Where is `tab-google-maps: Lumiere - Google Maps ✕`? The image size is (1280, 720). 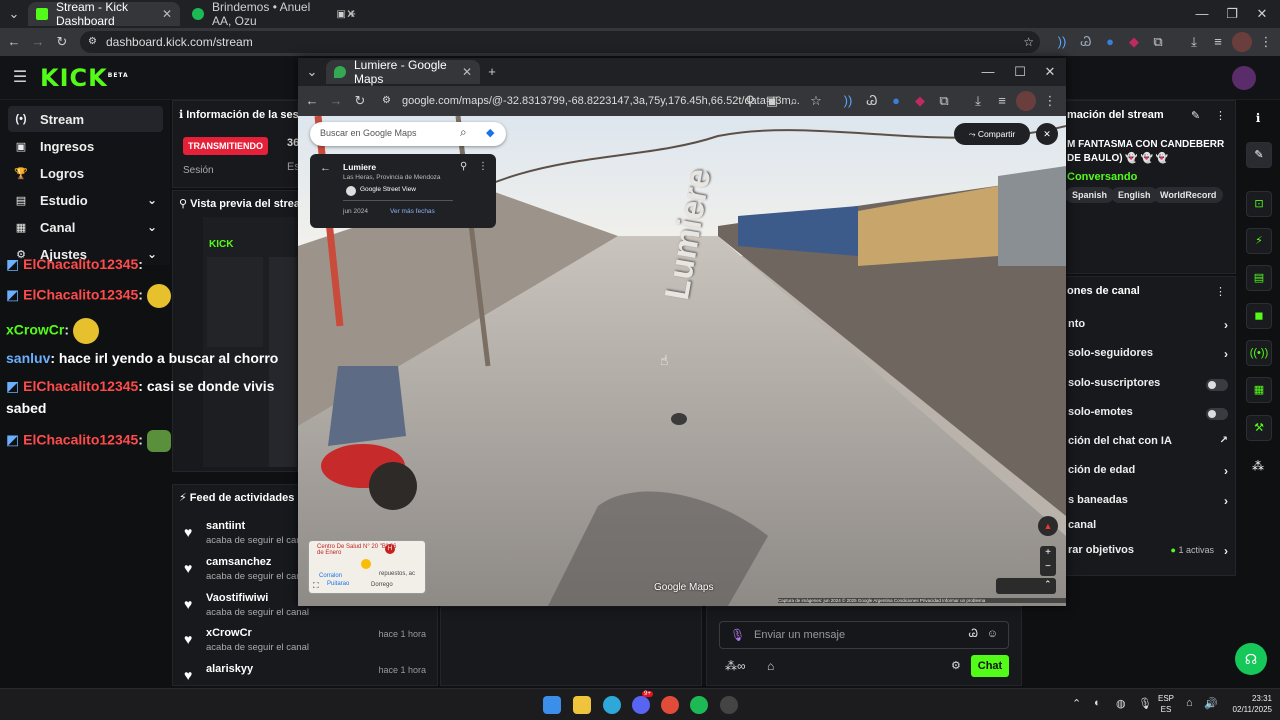
tab-google-maps: Lumiere - Google Maps ✕ is located at coordinates (403, 72).